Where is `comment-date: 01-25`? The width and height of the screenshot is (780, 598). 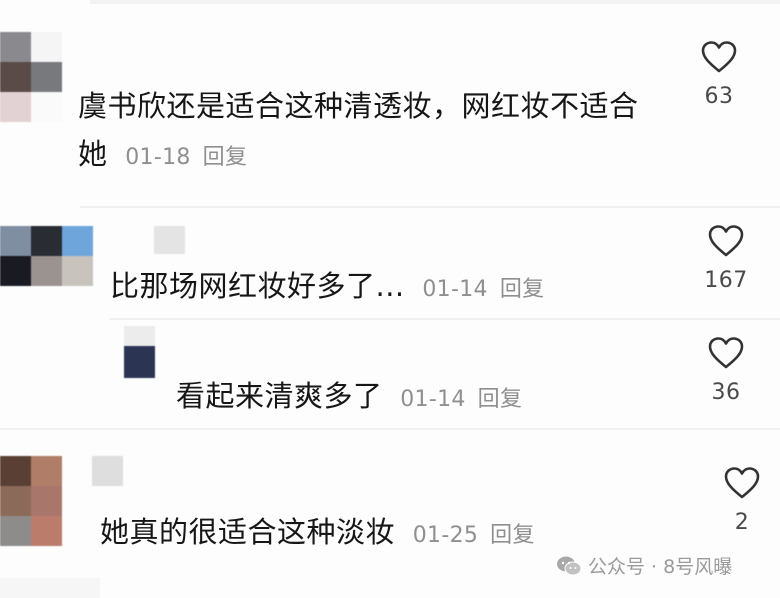 comment-date: 01-25 is located at coordinates (445, 535).